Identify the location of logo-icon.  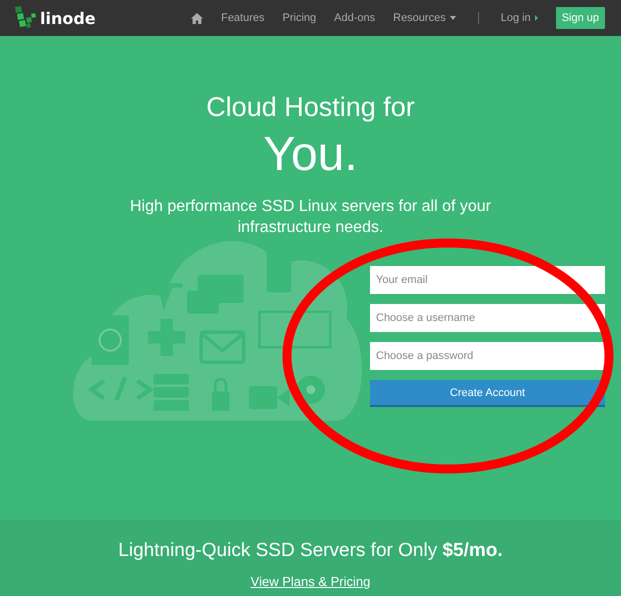
(25, 18).